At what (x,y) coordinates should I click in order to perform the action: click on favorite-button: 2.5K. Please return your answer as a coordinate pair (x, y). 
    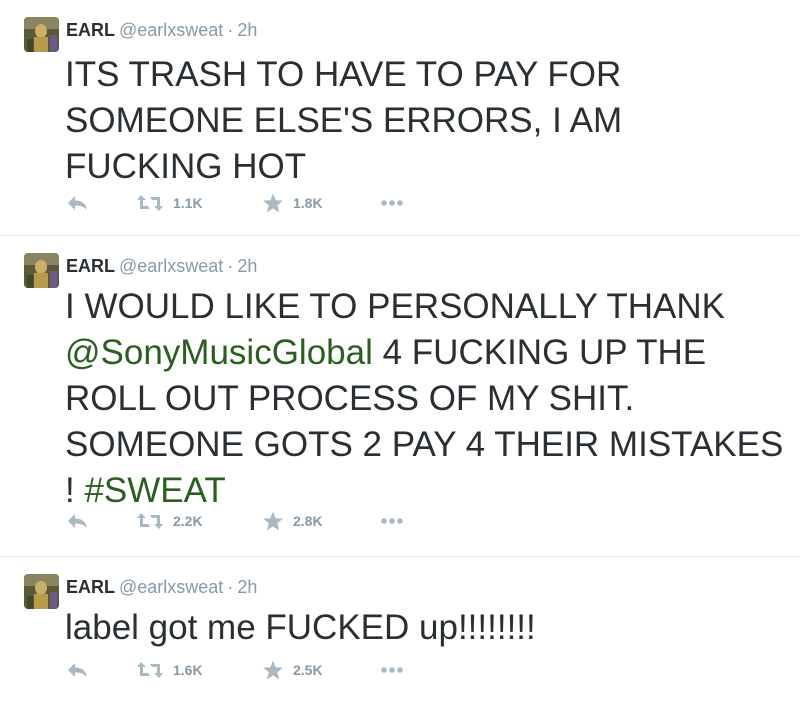
    Looking at the image, I should click on (292, 670).